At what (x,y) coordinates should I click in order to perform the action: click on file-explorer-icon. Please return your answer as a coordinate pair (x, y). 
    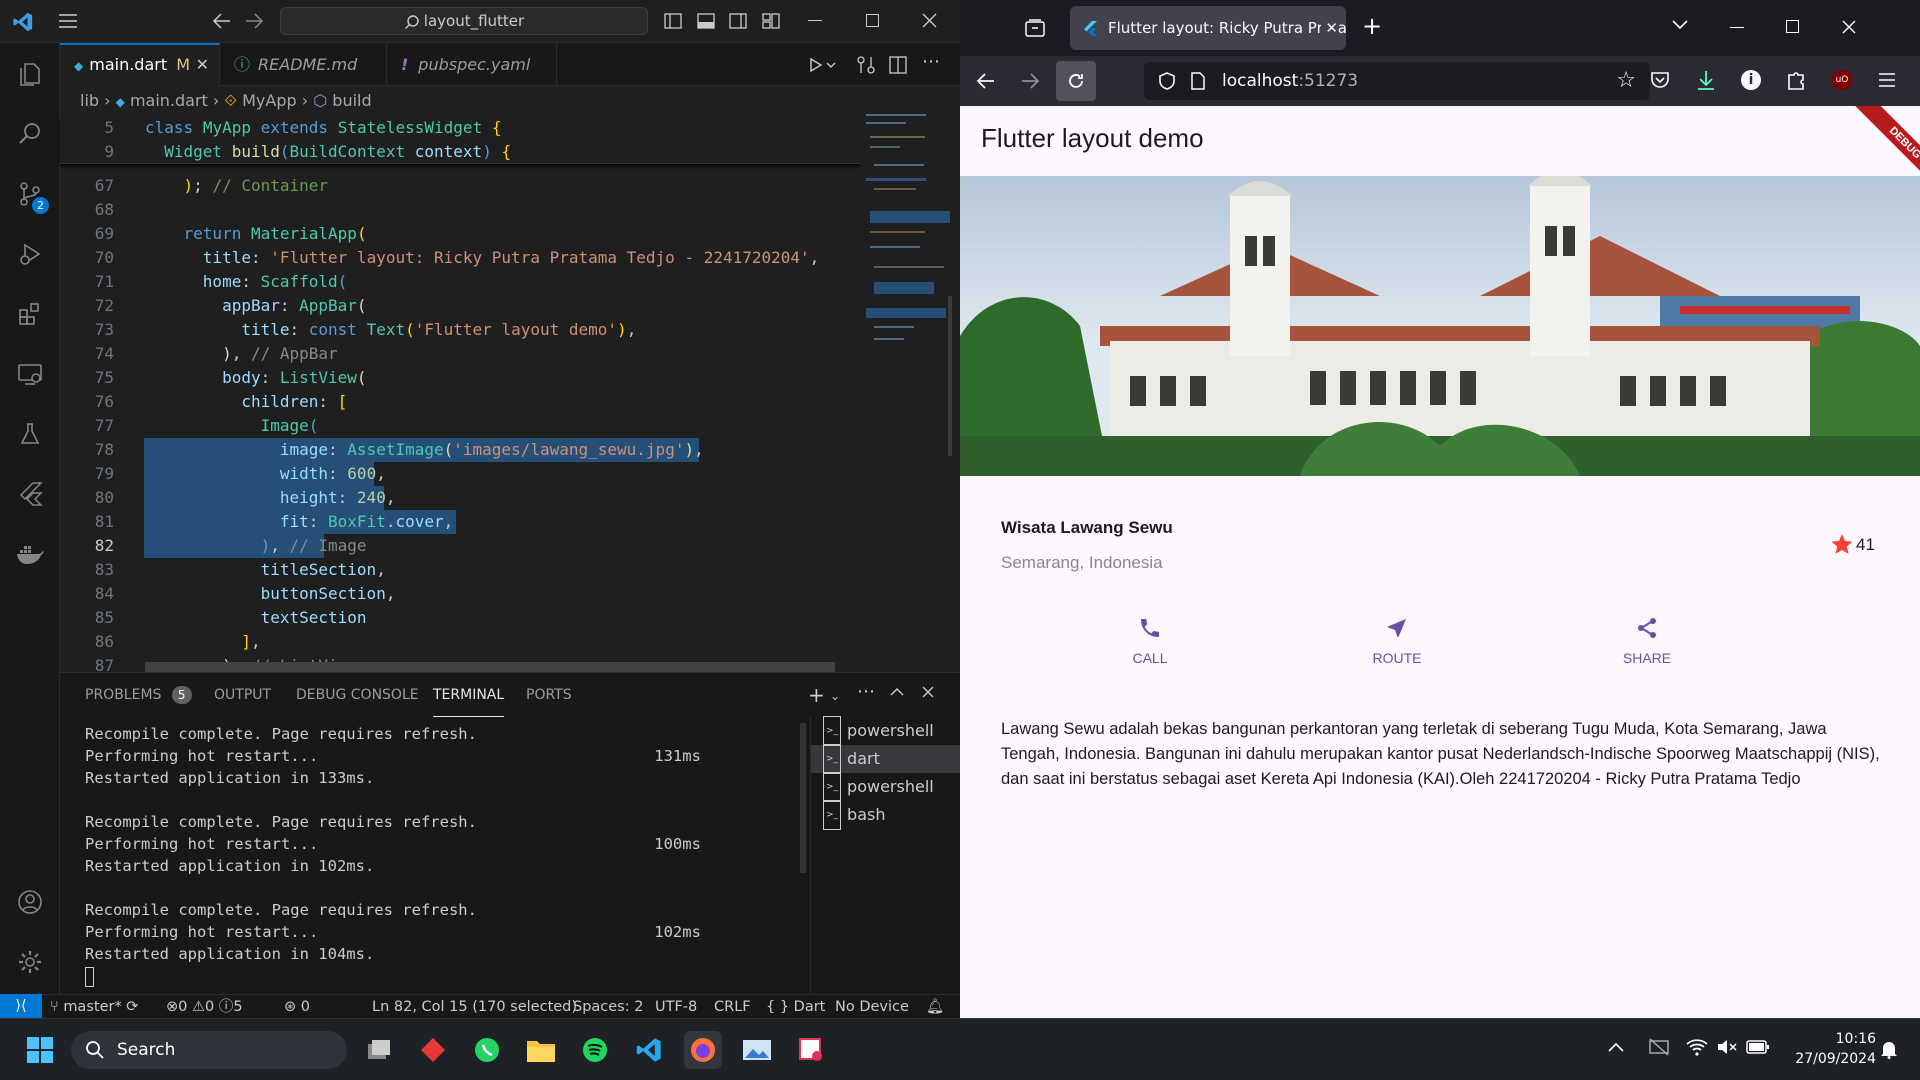
    Looking at the image, I should click on (541, 1050).